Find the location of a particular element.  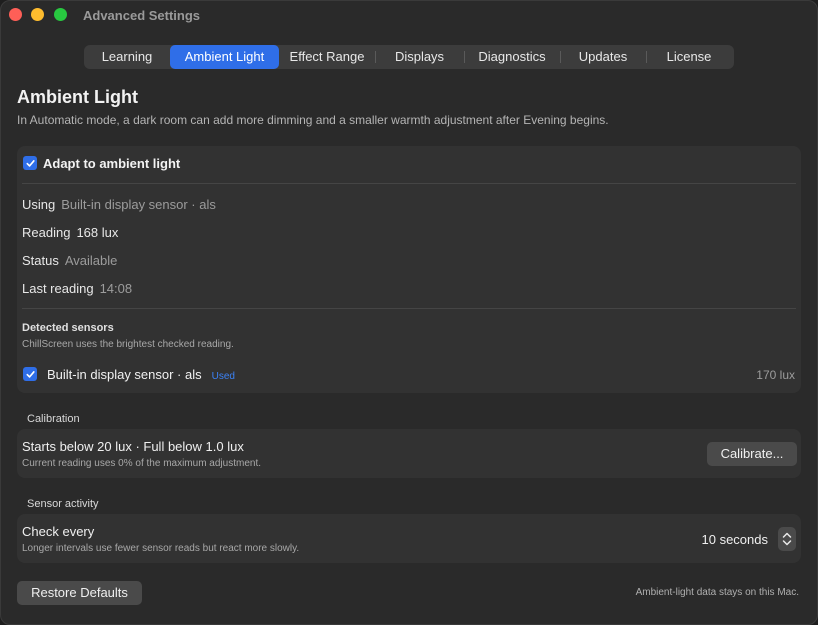

using-row: Using Built-in display sensor · als is located at coordinates (119, 204).